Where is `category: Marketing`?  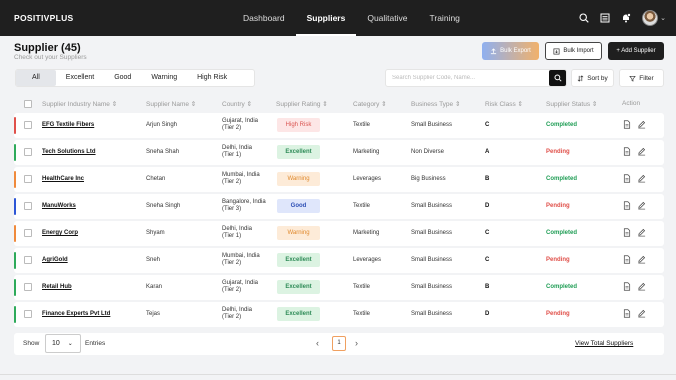 category: Marketing is located at coordinates (366, 152).